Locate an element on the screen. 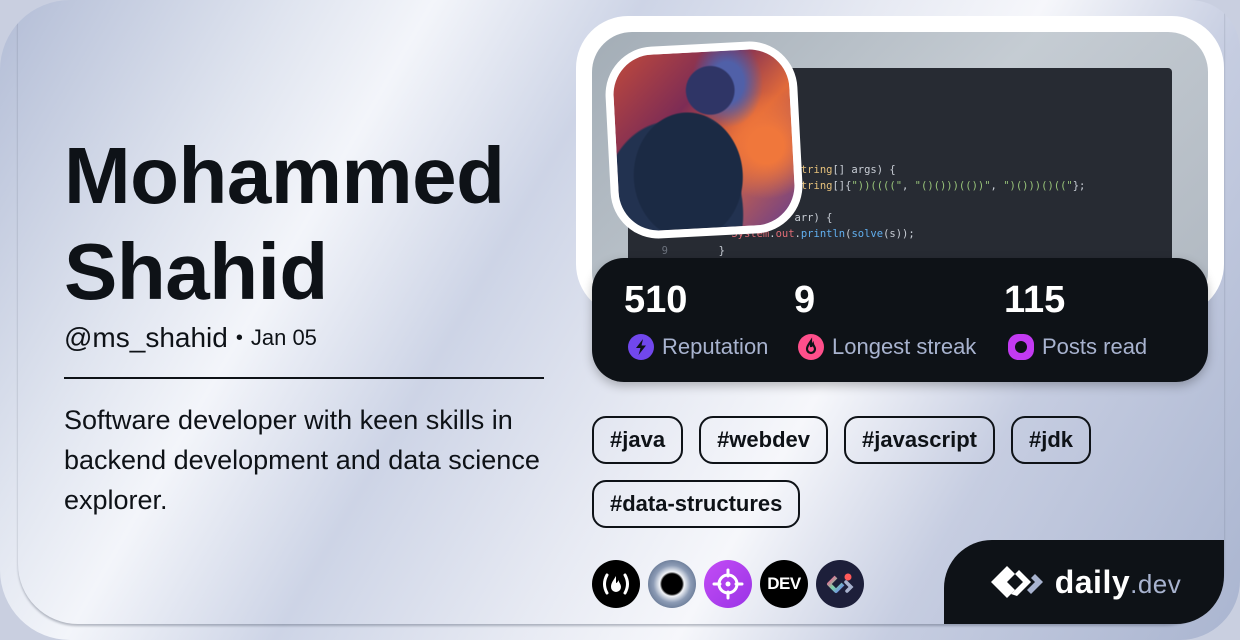  source-target is located at coordinates (728, 584).